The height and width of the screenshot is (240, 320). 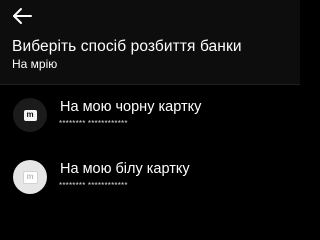 I want to click on back-button, so click(x=22, y=16).